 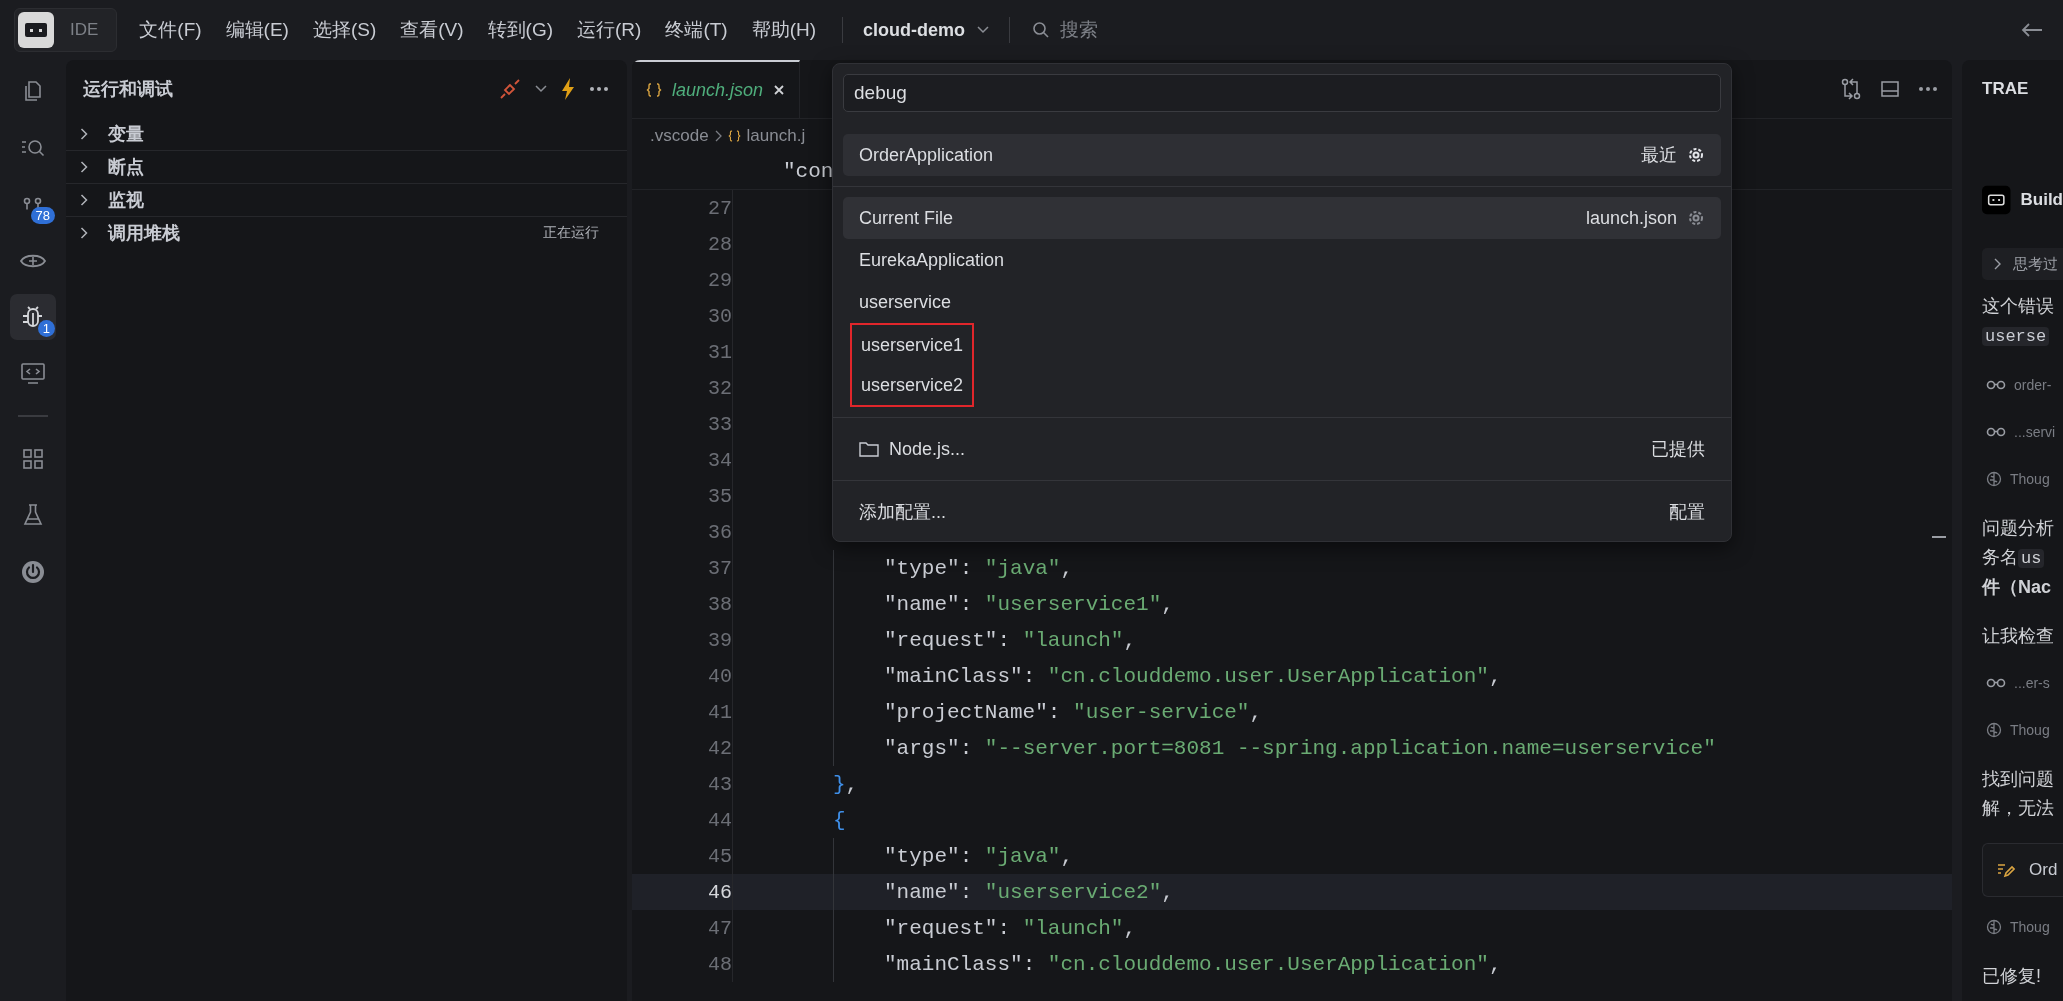 What do you see at coordinates (2022, 870) in the screenshot?
I see `file-card: Ord` at bounding box center [2022, 870].